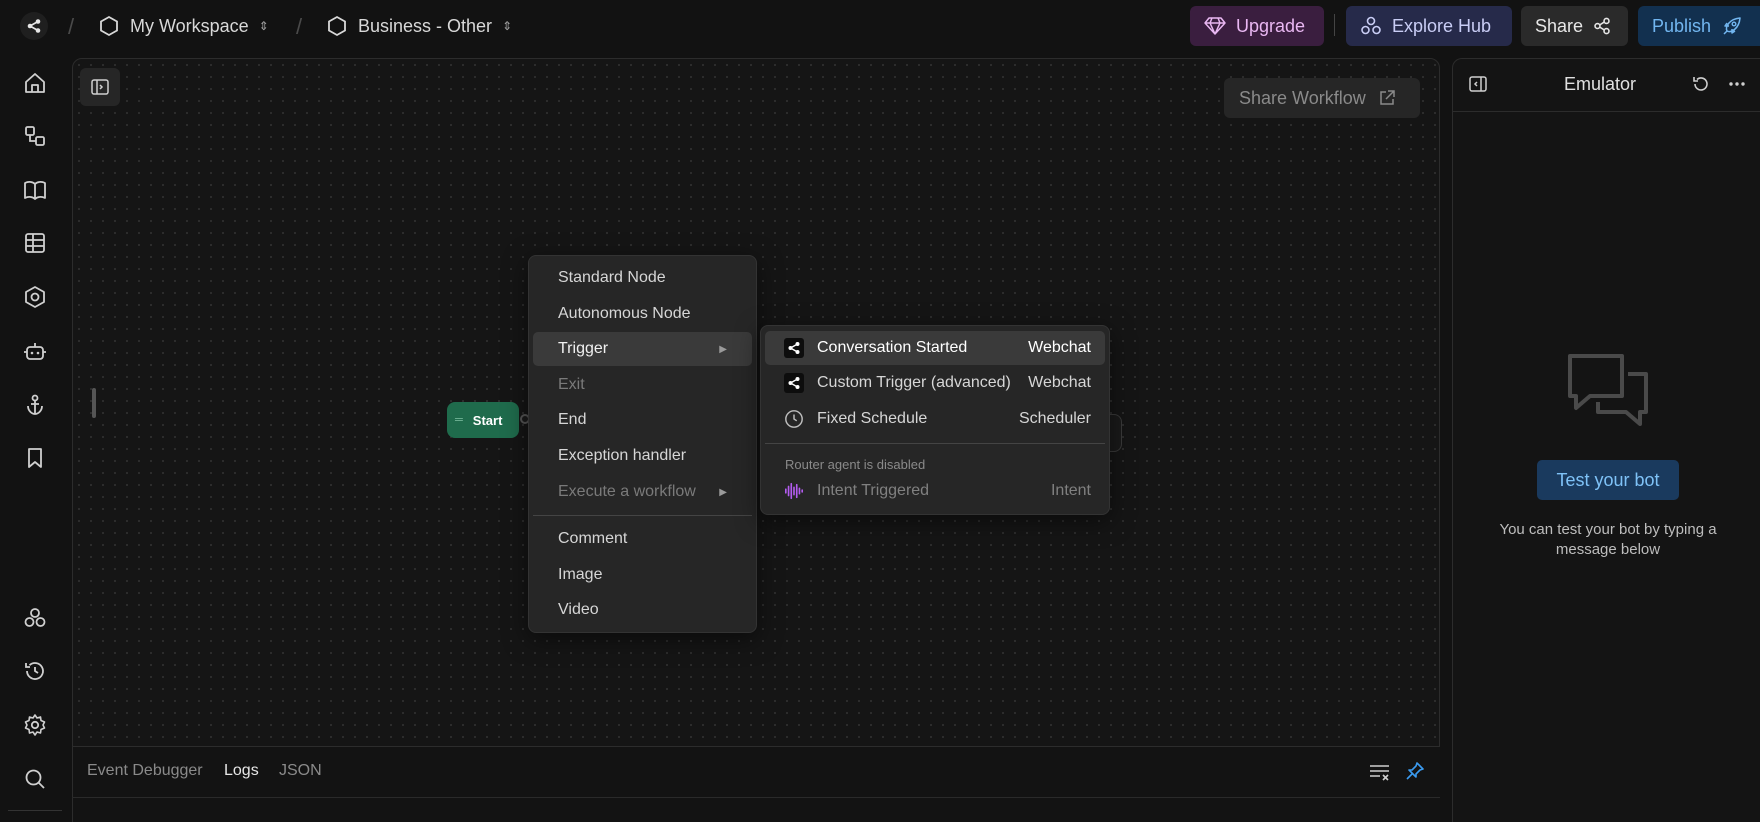 Image resolution: width=1760 pixels, height=822 pixels. Describe the element at coordinates (300, 771) in the screenshot. I see `tab-json: JSON` at that location.